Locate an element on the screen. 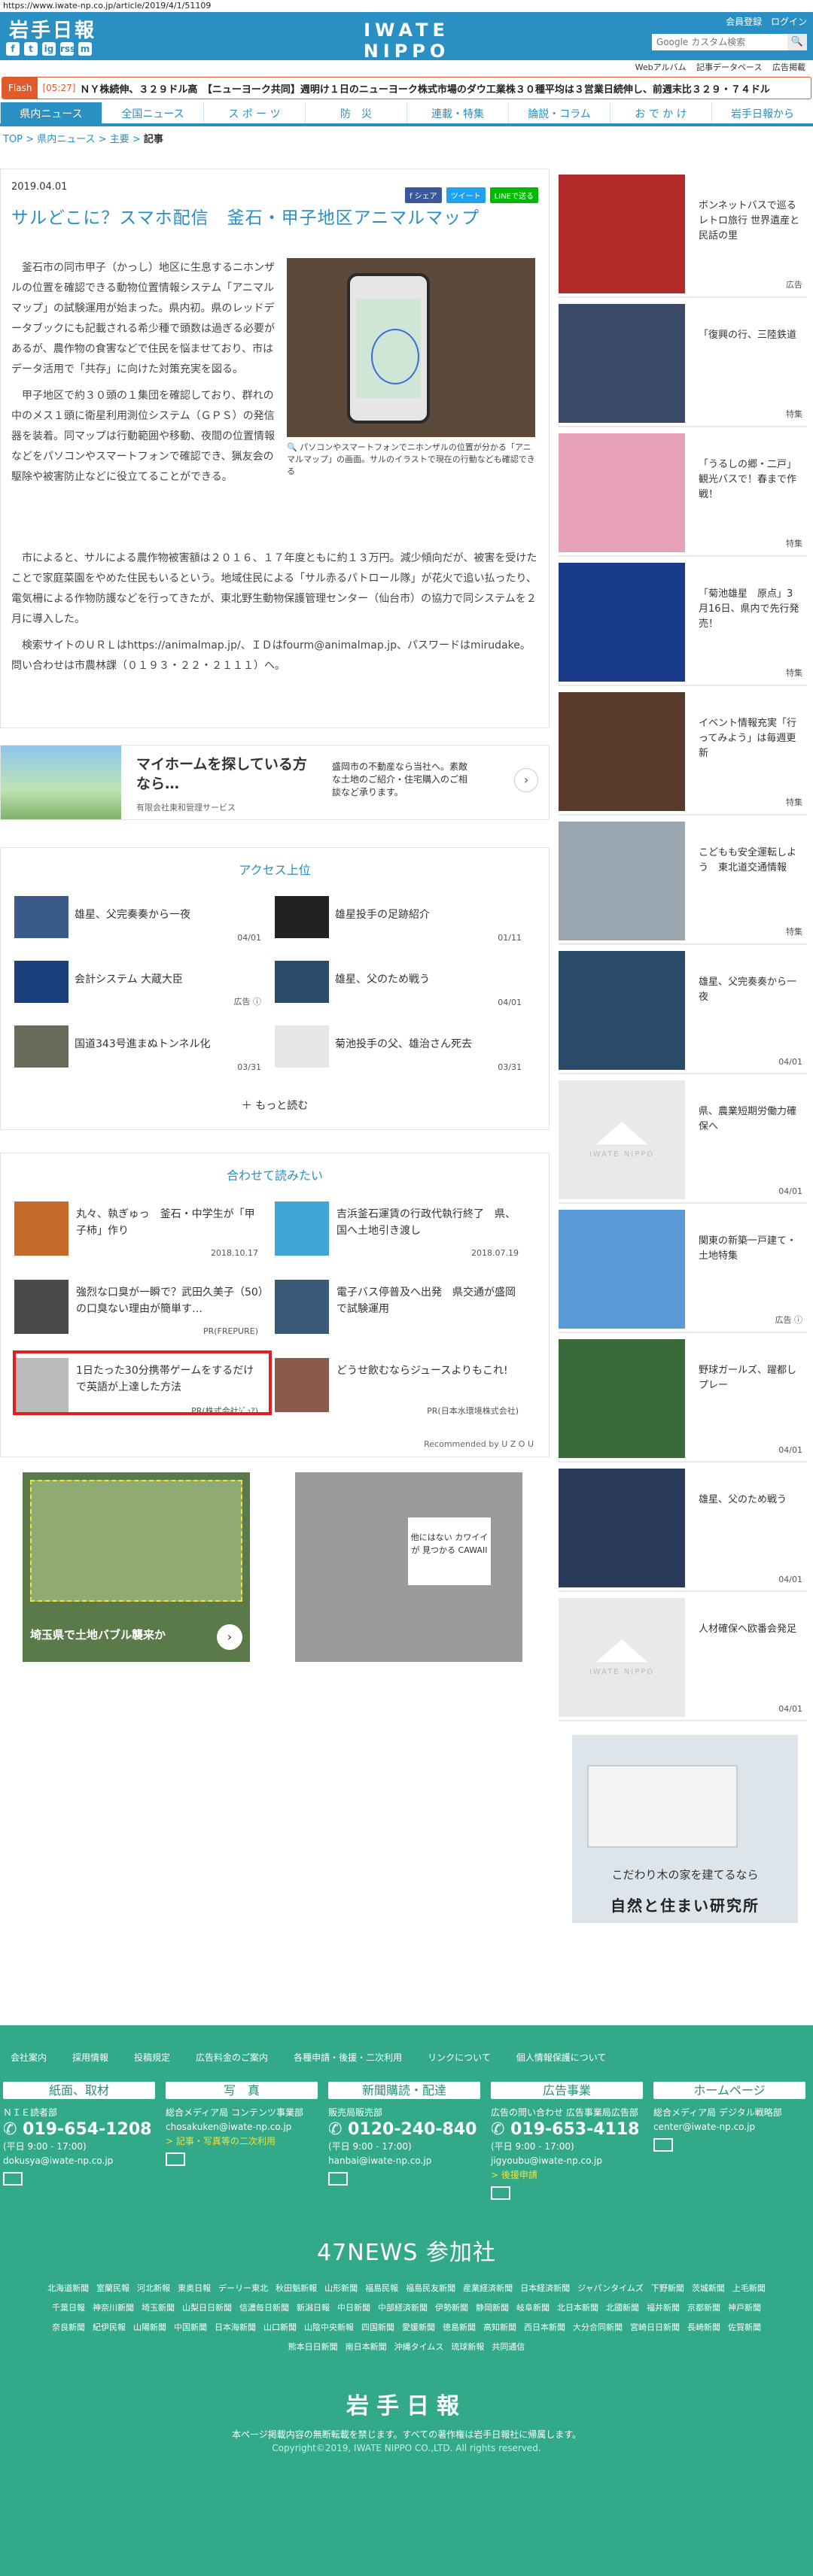  news47-member: 河北新報 is located at coordinates (153, 2289).